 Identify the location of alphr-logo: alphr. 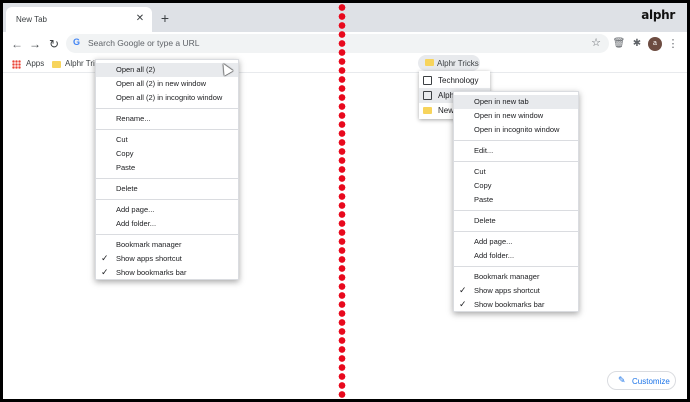
(658, 15).